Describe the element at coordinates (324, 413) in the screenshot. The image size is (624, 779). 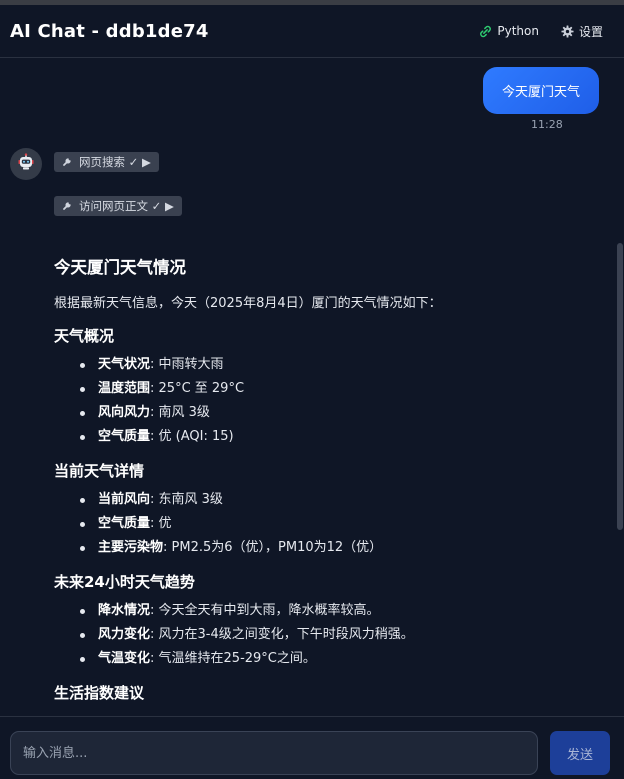
I see `list-item: 风向风力: 南风 3级` at that location.